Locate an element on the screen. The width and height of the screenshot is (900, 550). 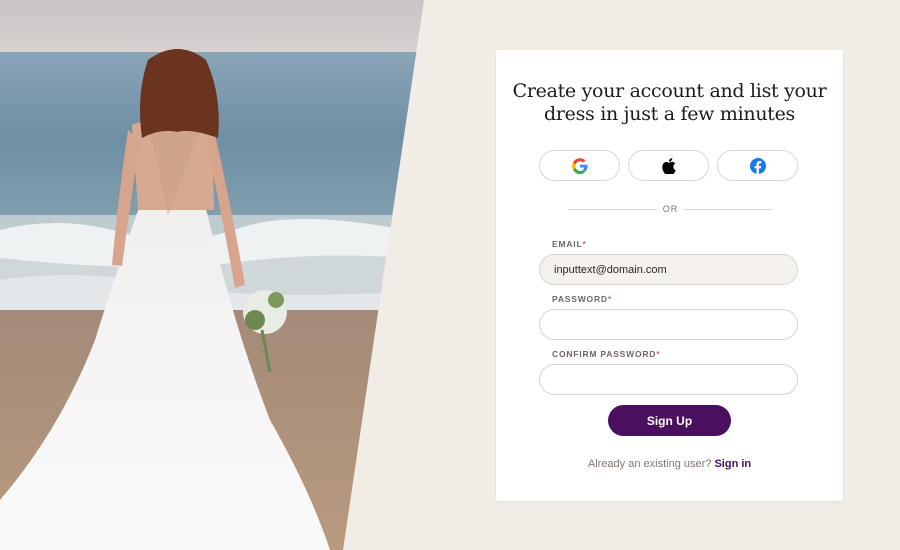
heading-line-1: Create your account and list your is located at coordinates (669, 91).